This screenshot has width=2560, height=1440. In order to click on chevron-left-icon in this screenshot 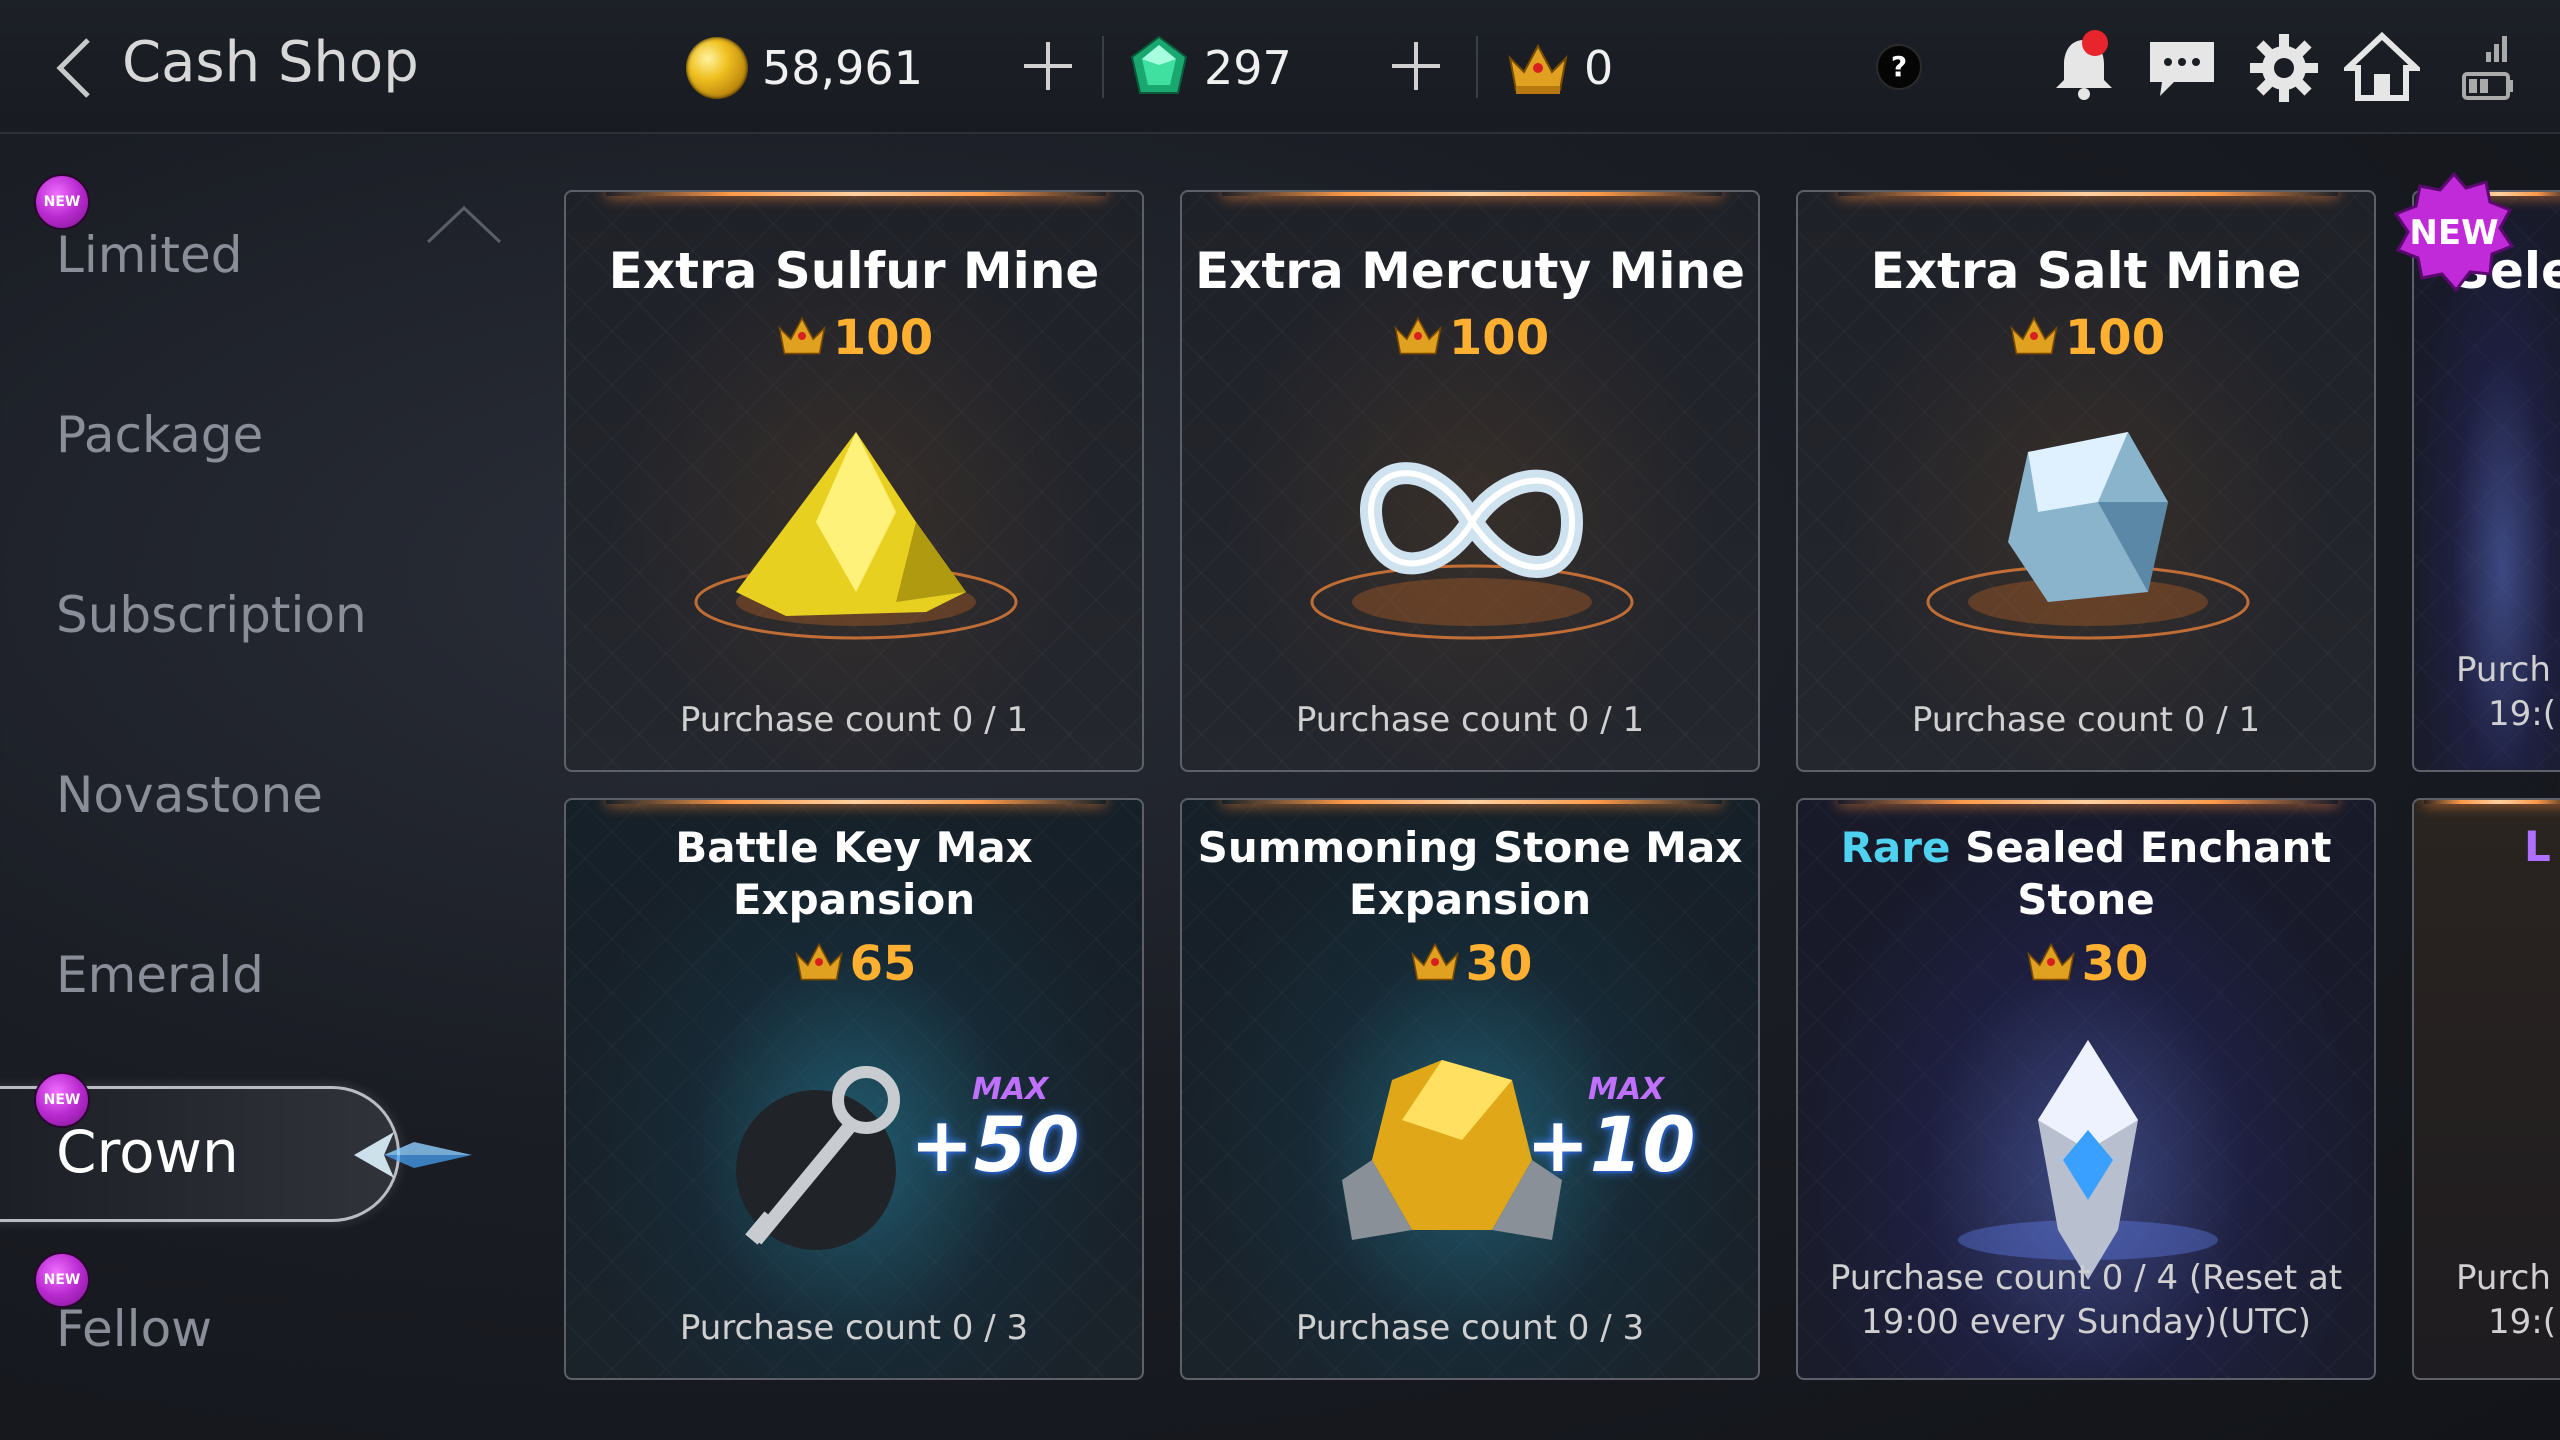, I will do `click(73, 68)`.